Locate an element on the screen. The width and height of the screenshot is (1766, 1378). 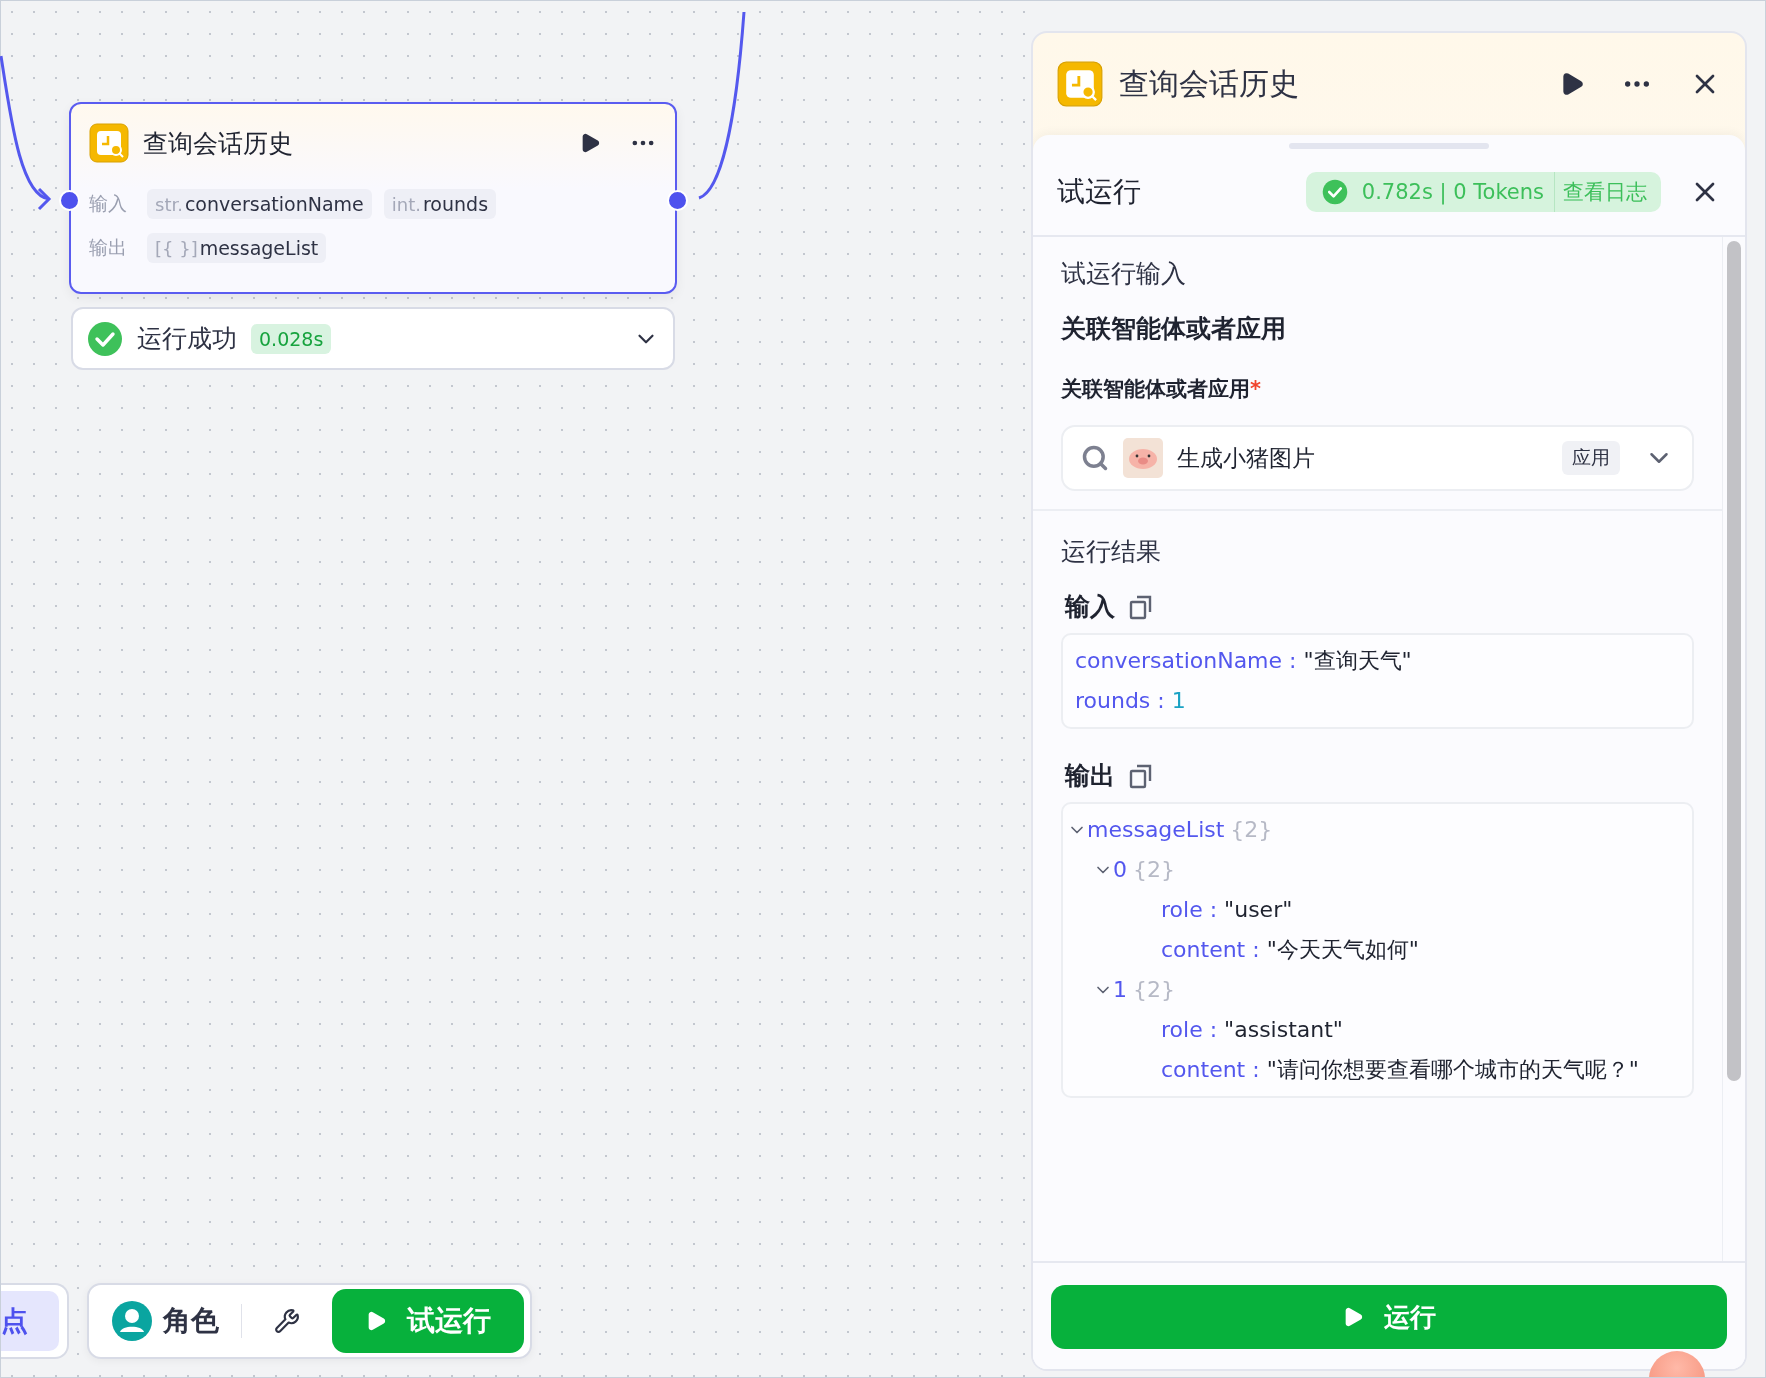
tree-key: messageList is located at coordinates (1156, 830).